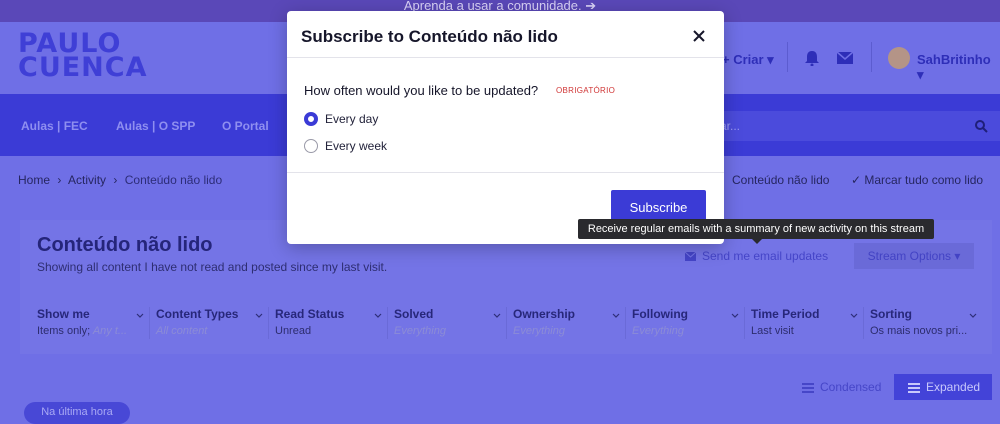 This screenshot has width=1000, height=424. What do you see at coordinates (785, 314) in the screenshot?
I see `filter-label: Time Period` at bounding box center [785, 314].